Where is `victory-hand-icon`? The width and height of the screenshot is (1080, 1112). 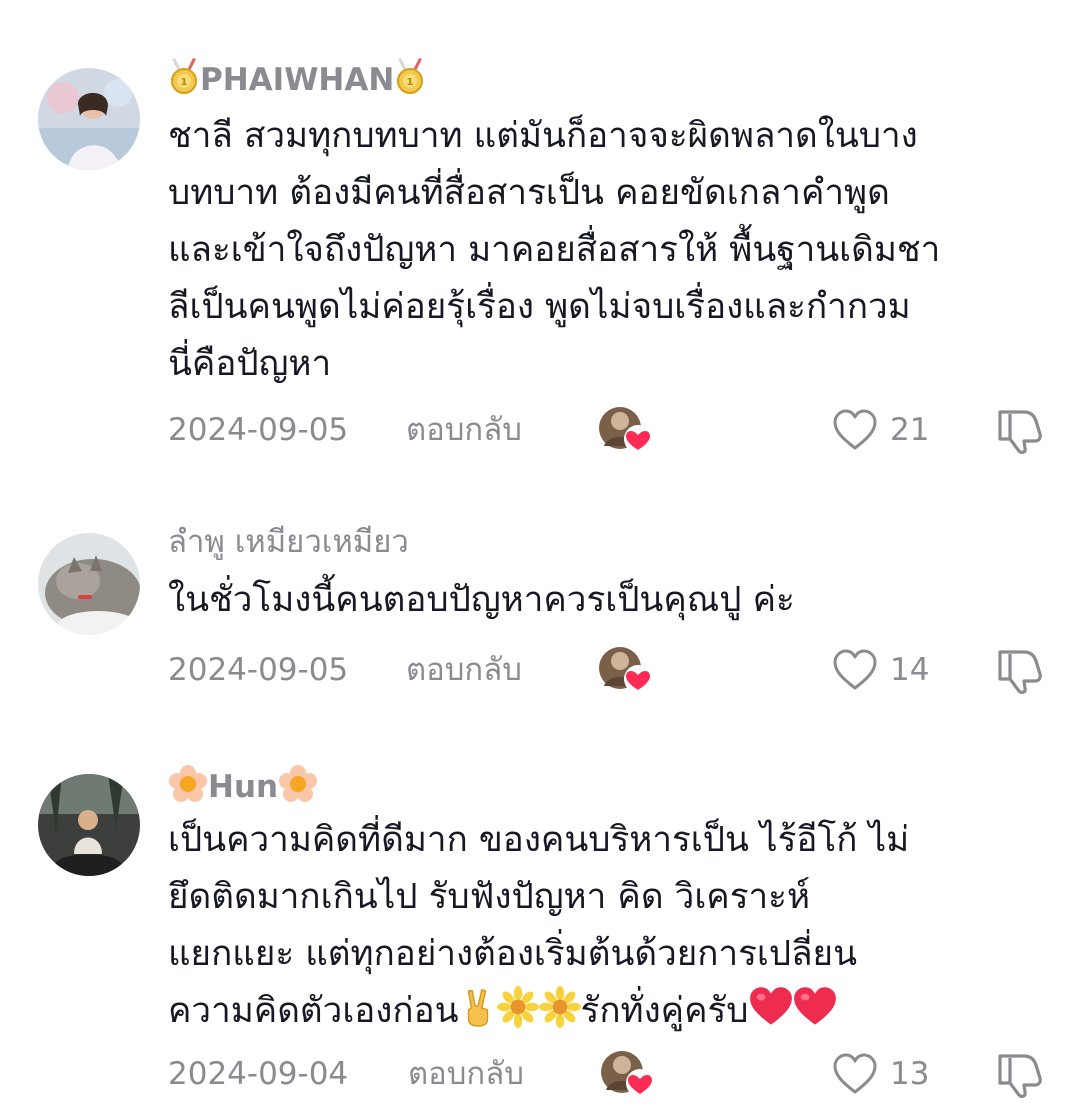
victory-hand-icon is located at coordinates (478, 1007).